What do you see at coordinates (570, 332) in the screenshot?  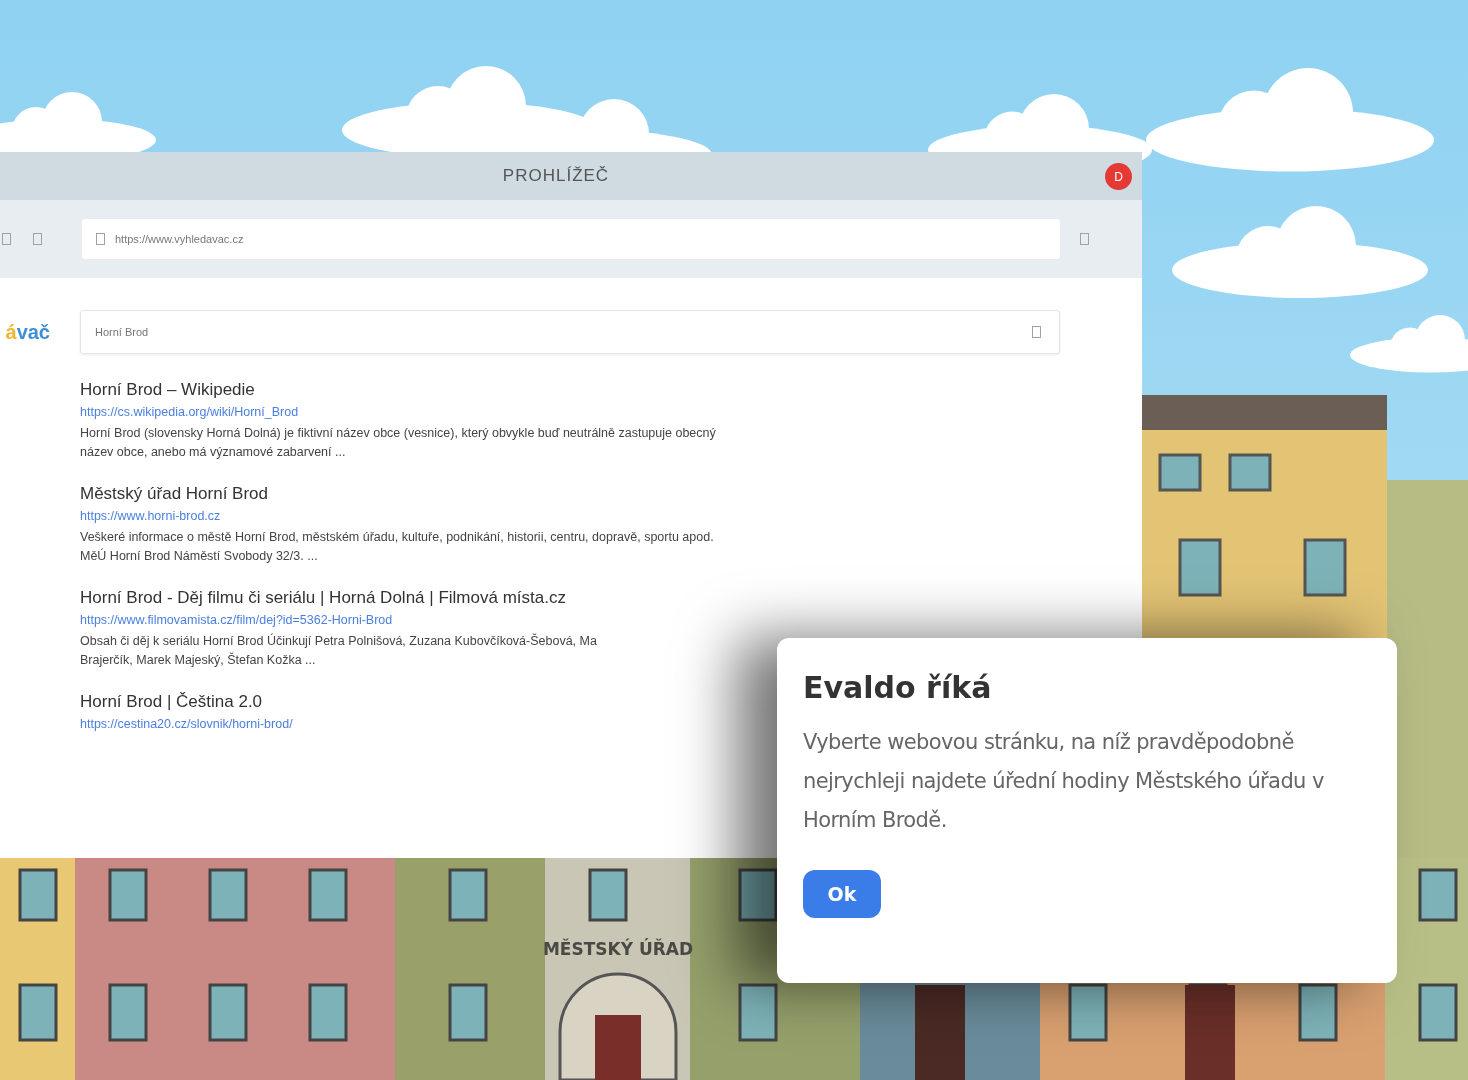 I see `search-field: Horní Brod` at bounding box center [570, 332].